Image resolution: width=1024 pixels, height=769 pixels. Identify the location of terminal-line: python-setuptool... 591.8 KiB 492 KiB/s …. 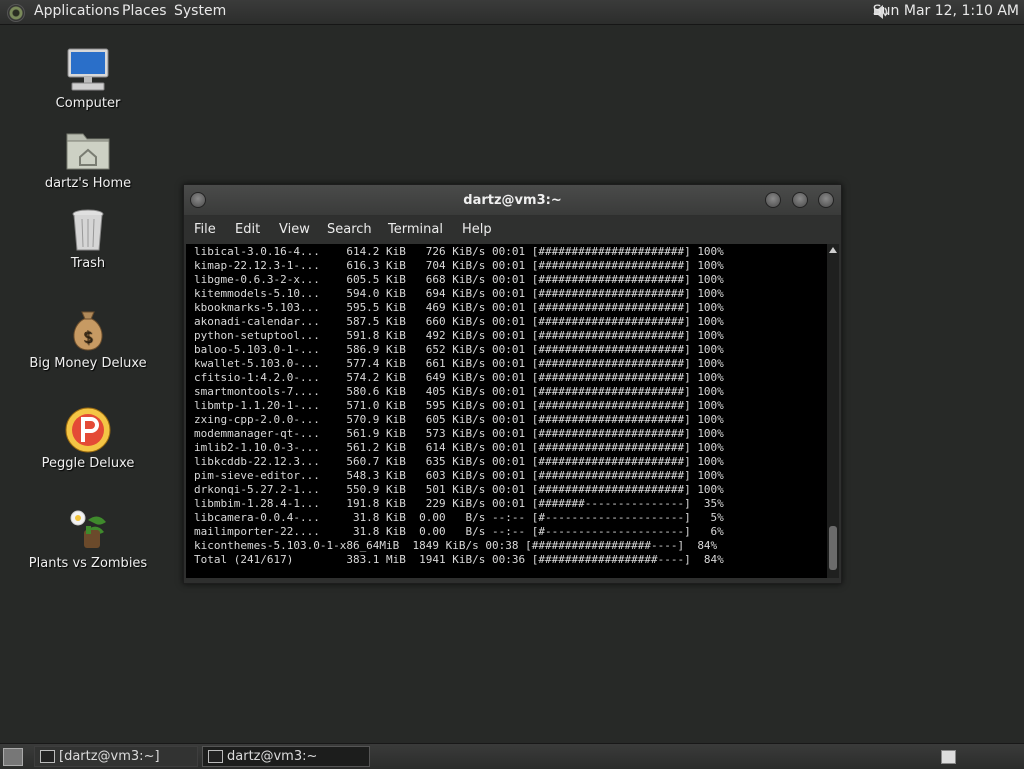
(459, 335).